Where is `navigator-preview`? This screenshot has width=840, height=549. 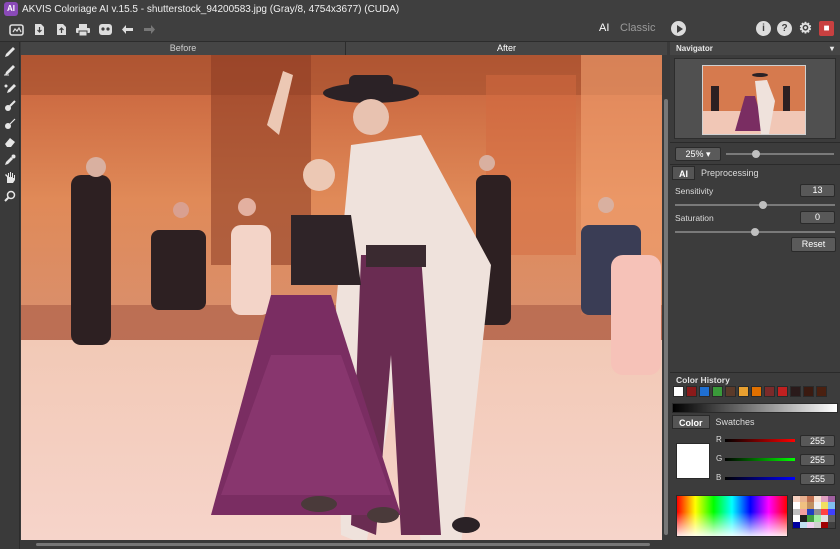 navigator-preview is located at coordinates (755, 98).